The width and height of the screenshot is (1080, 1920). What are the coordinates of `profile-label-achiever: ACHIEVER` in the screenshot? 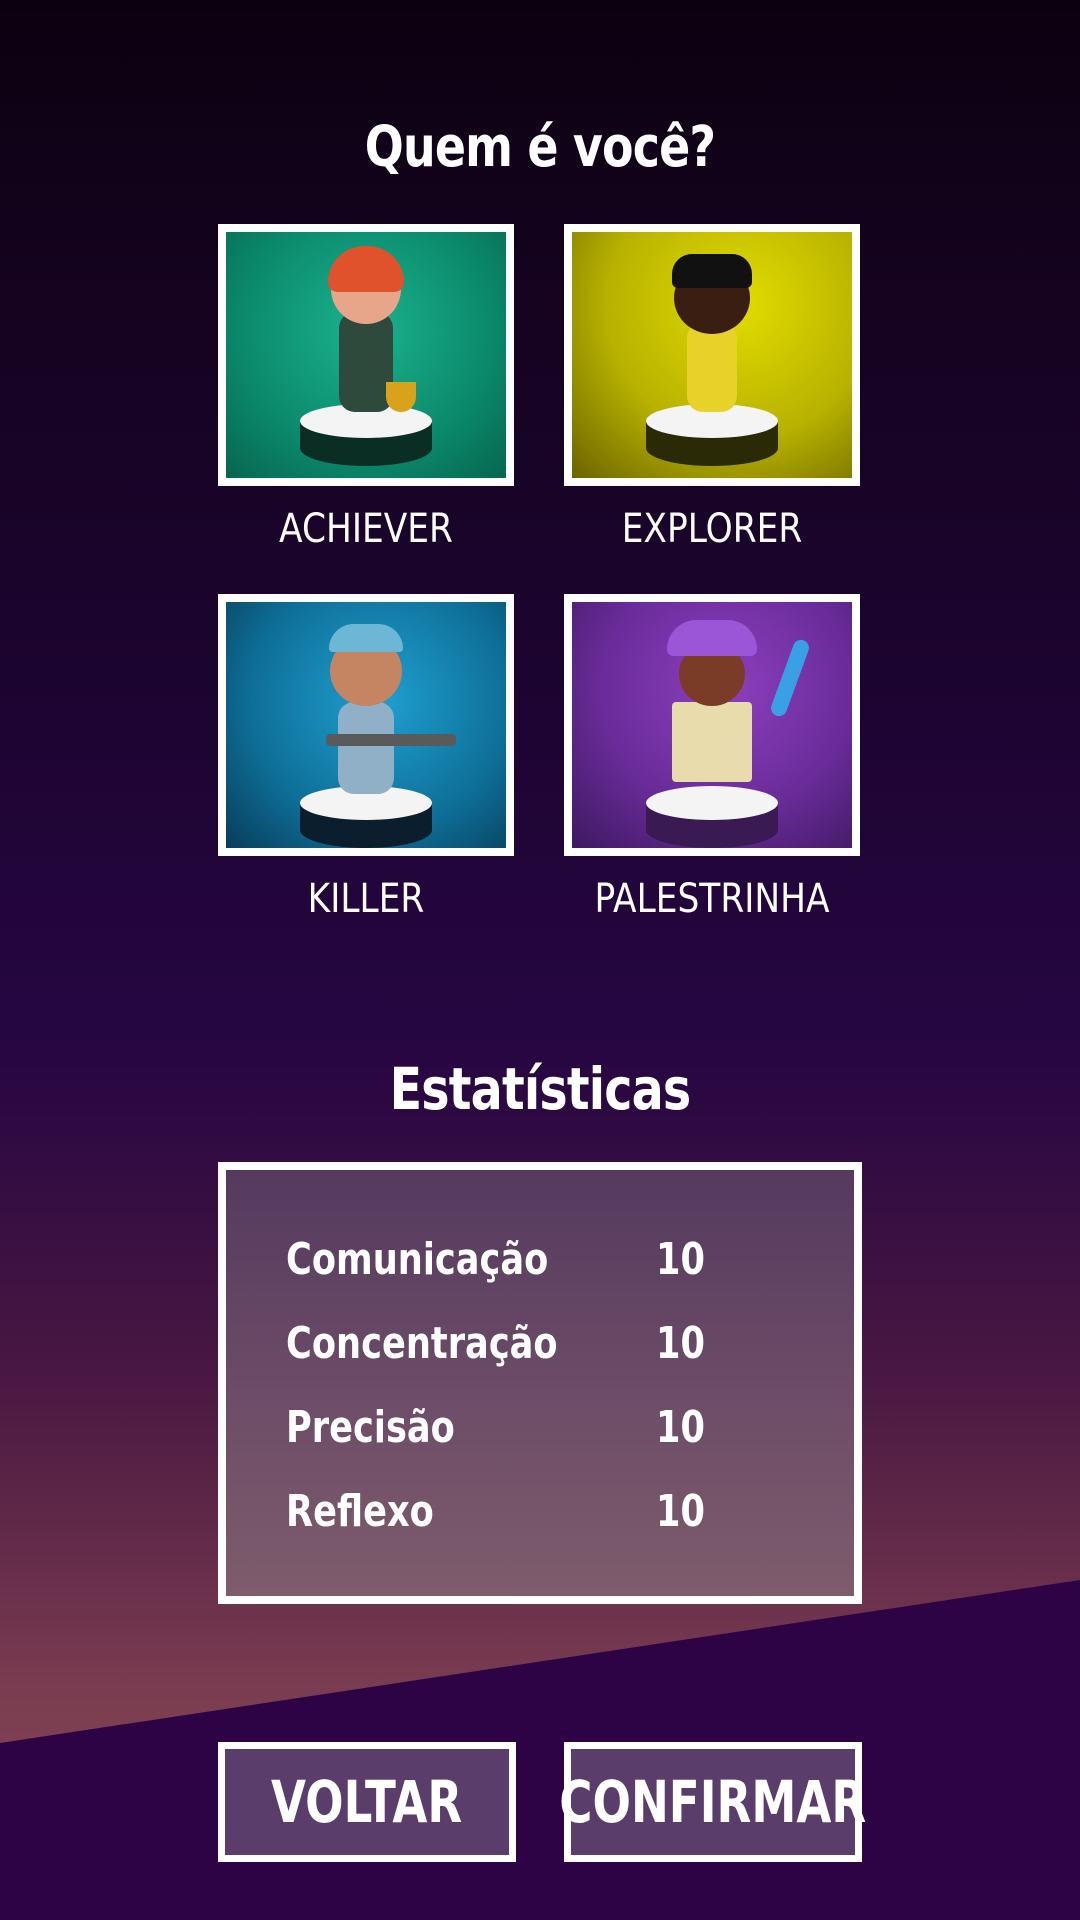 It's located at (366, 529).